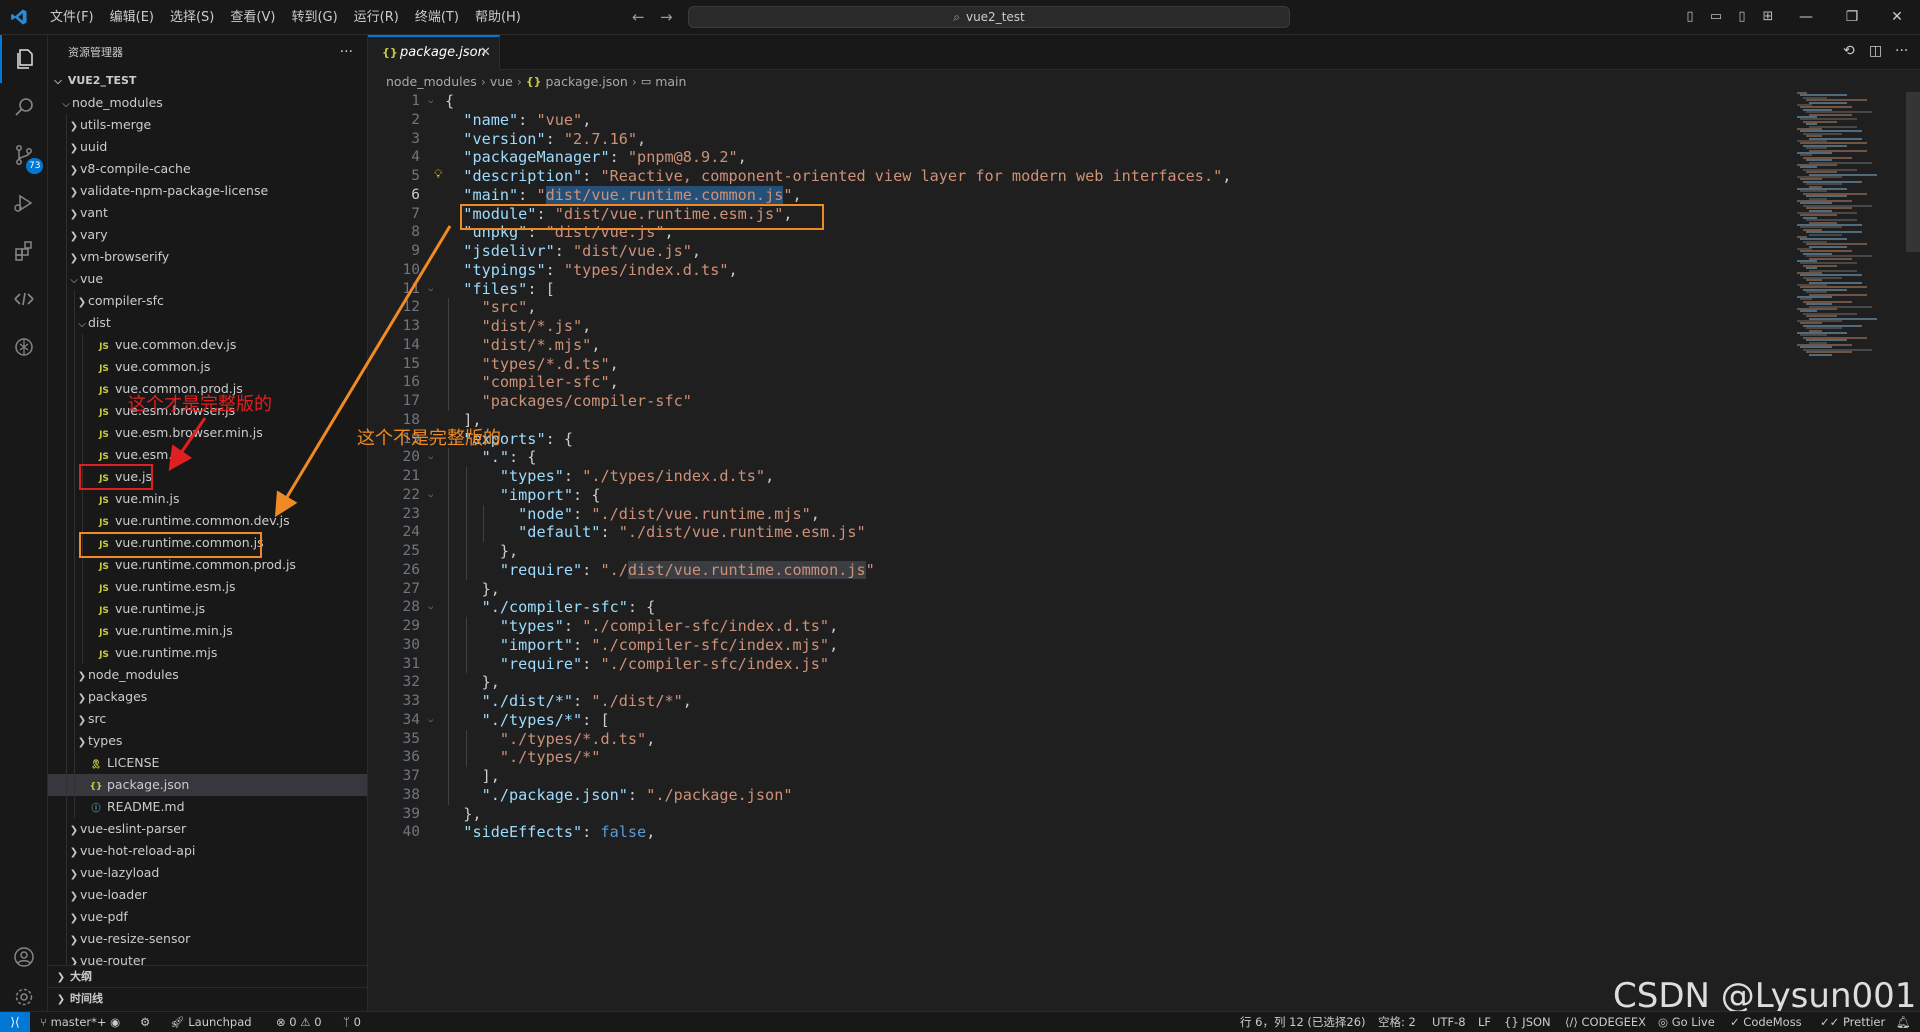 This screenshot has width=1920, height=1032. Describe the element at coordinates (670, 82) in the screenshot. I see `breadcrumb-item: main` at that location.